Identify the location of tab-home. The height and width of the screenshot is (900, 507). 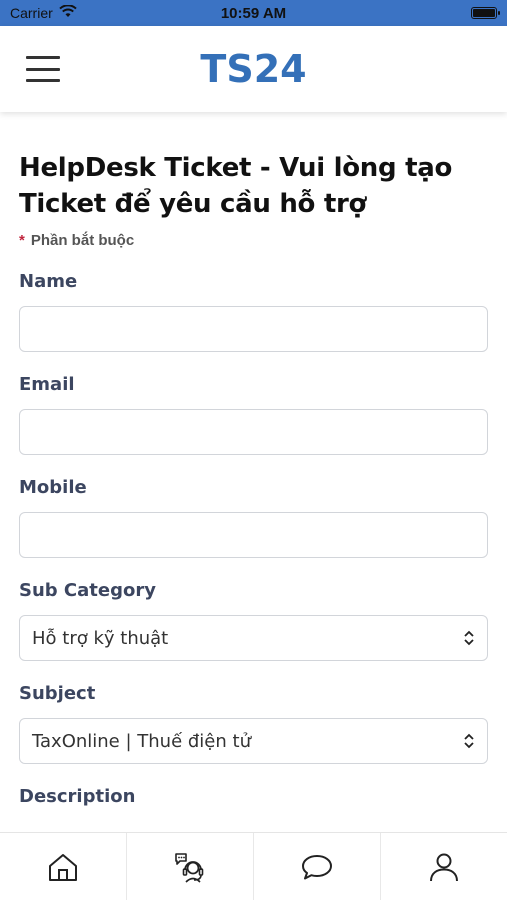
(63, 866).